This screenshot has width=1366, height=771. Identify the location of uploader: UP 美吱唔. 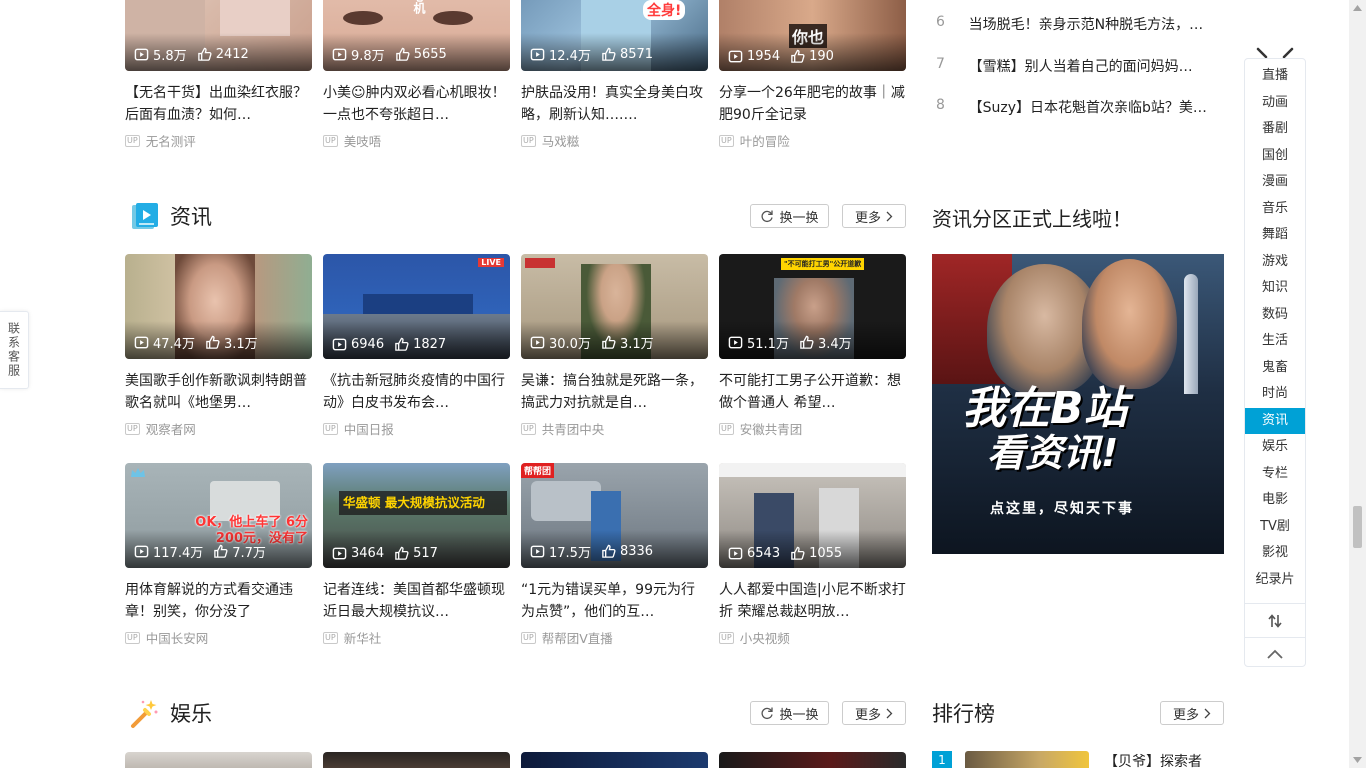
(416, 140).